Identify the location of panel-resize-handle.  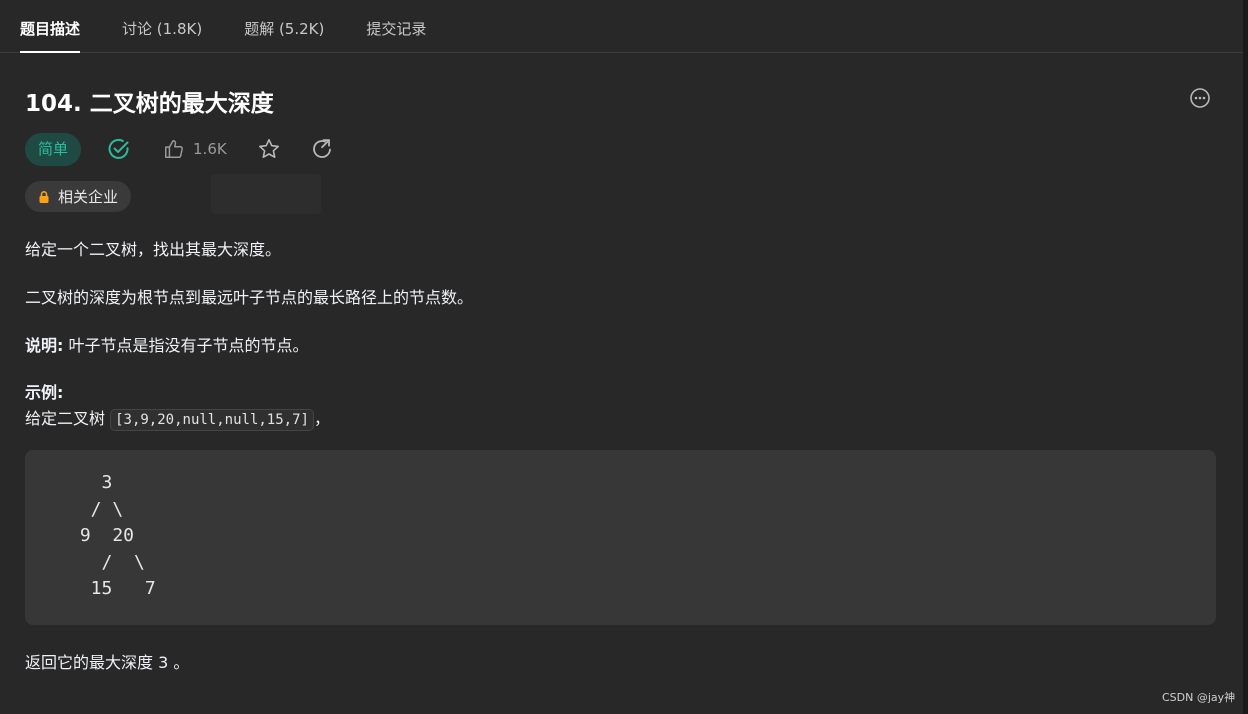
(1245, 357).